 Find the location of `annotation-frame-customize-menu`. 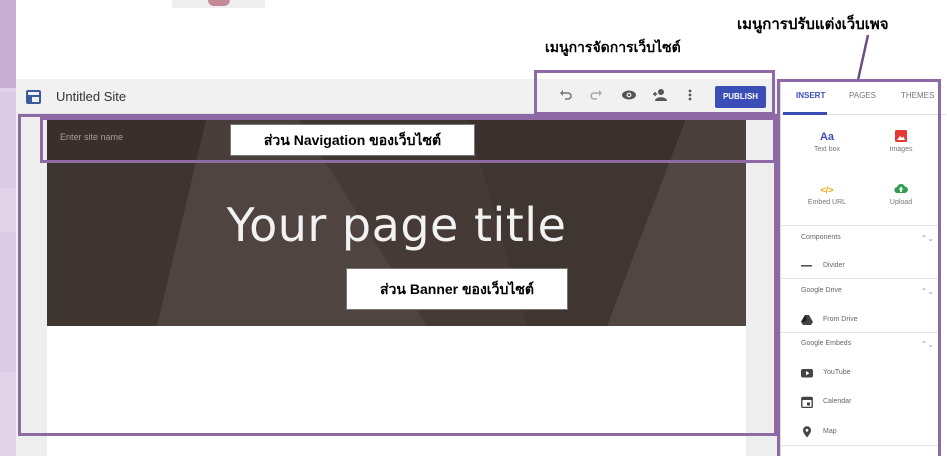

annotation-frame-customize-menu is located at coordinates (859, 267).